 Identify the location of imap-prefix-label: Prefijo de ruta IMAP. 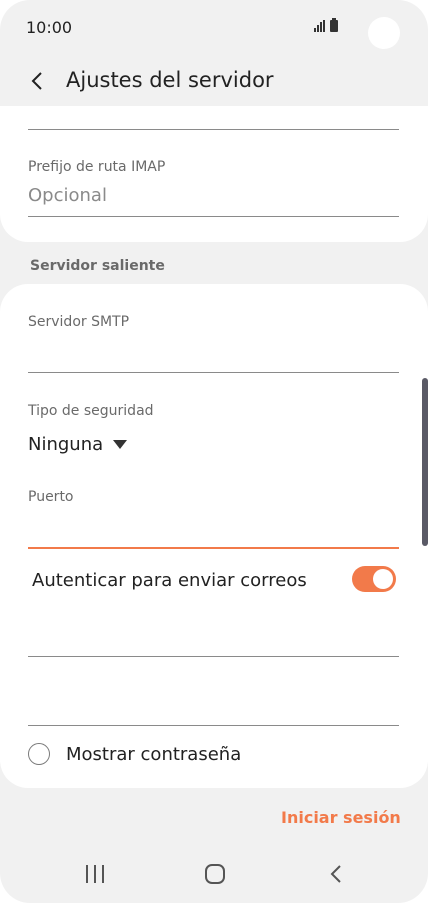
(97, 167).